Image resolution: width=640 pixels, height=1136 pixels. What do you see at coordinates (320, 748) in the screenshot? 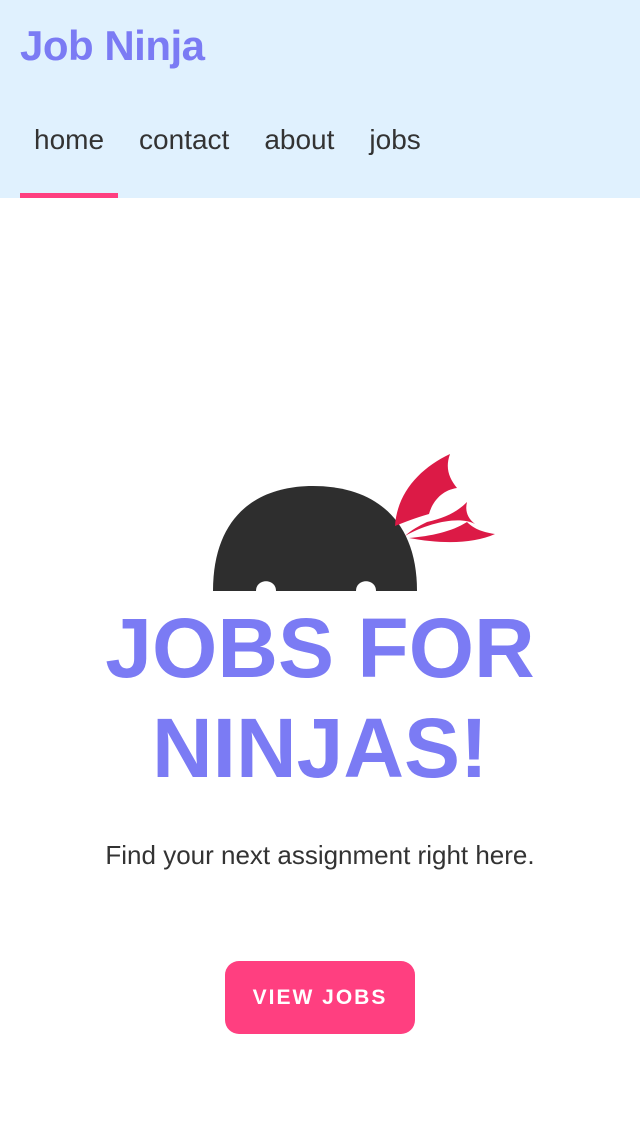
I see `hero-title-line2: NINJAS!` at bounding box center [320, 748].